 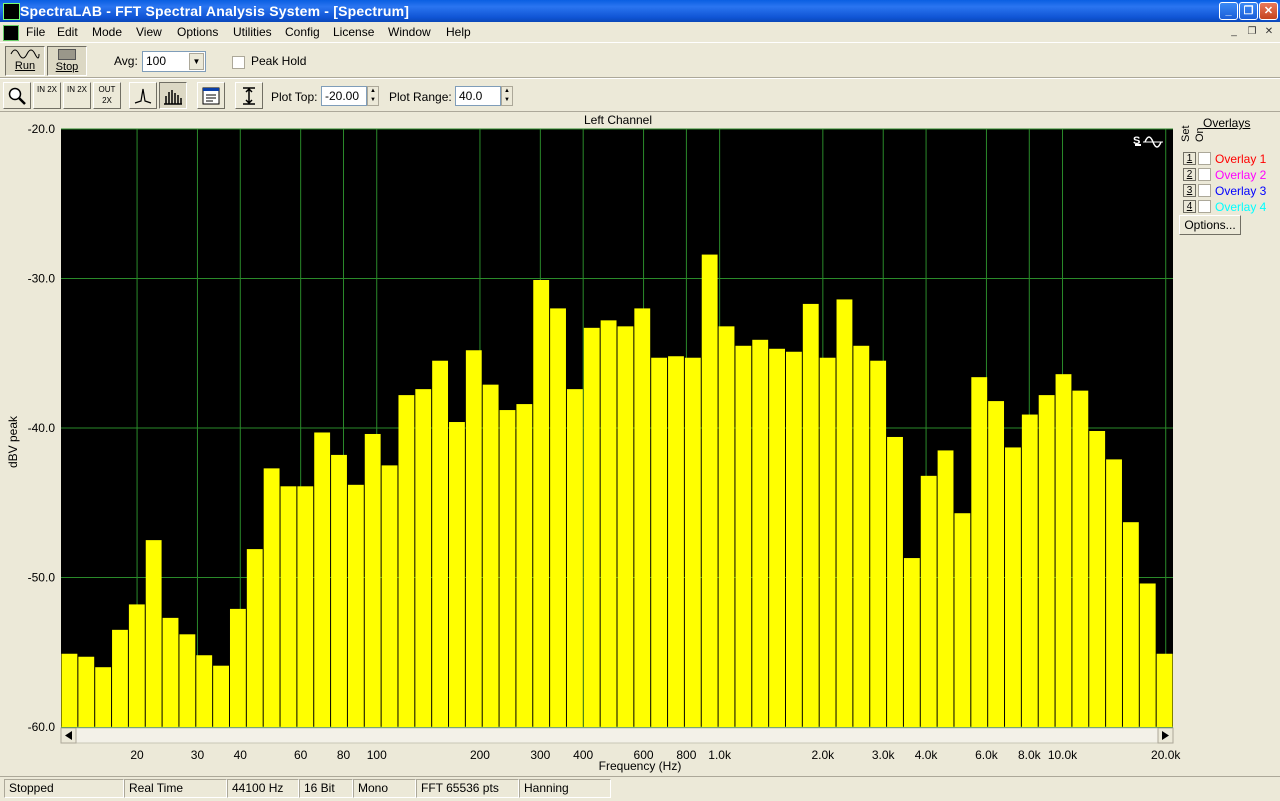 What do you see at coordinates (1186, 133) in the screenshot?
I see `set-column-header: Set` at bounding box center [1186, 133].